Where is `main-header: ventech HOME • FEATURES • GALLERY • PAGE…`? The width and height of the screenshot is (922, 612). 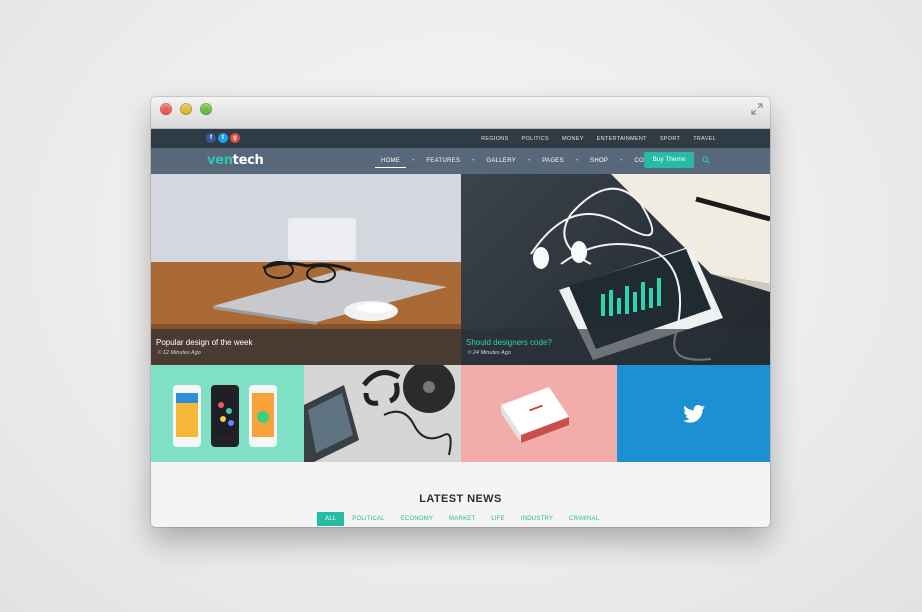 main-header: ventech HOME • FEATURES • GALLERY • PAGE… is located at coordinates (460, 161).